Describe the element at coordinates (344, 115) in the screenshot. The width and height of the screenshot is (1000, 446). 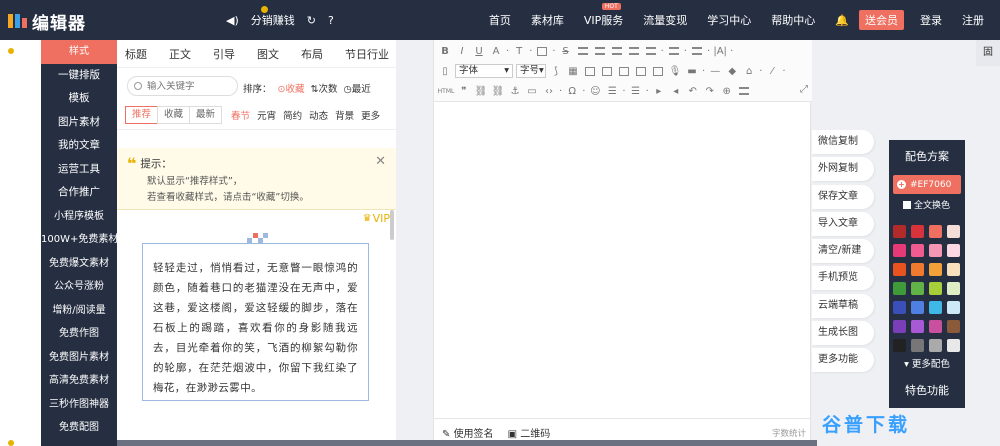
I see `tag-background: 背景` at that location.